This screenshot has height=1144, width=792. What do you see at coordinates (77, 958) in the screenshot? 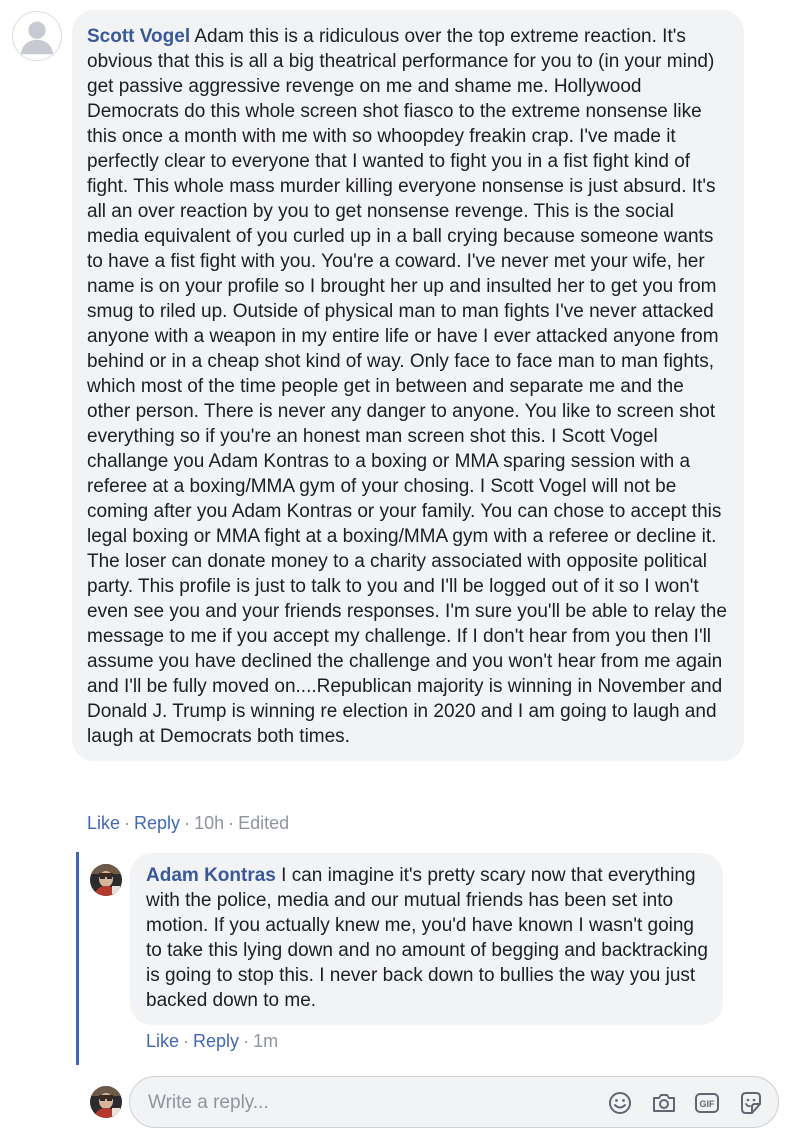
I see `reply-thread-line` at bounding box center [77, 958].